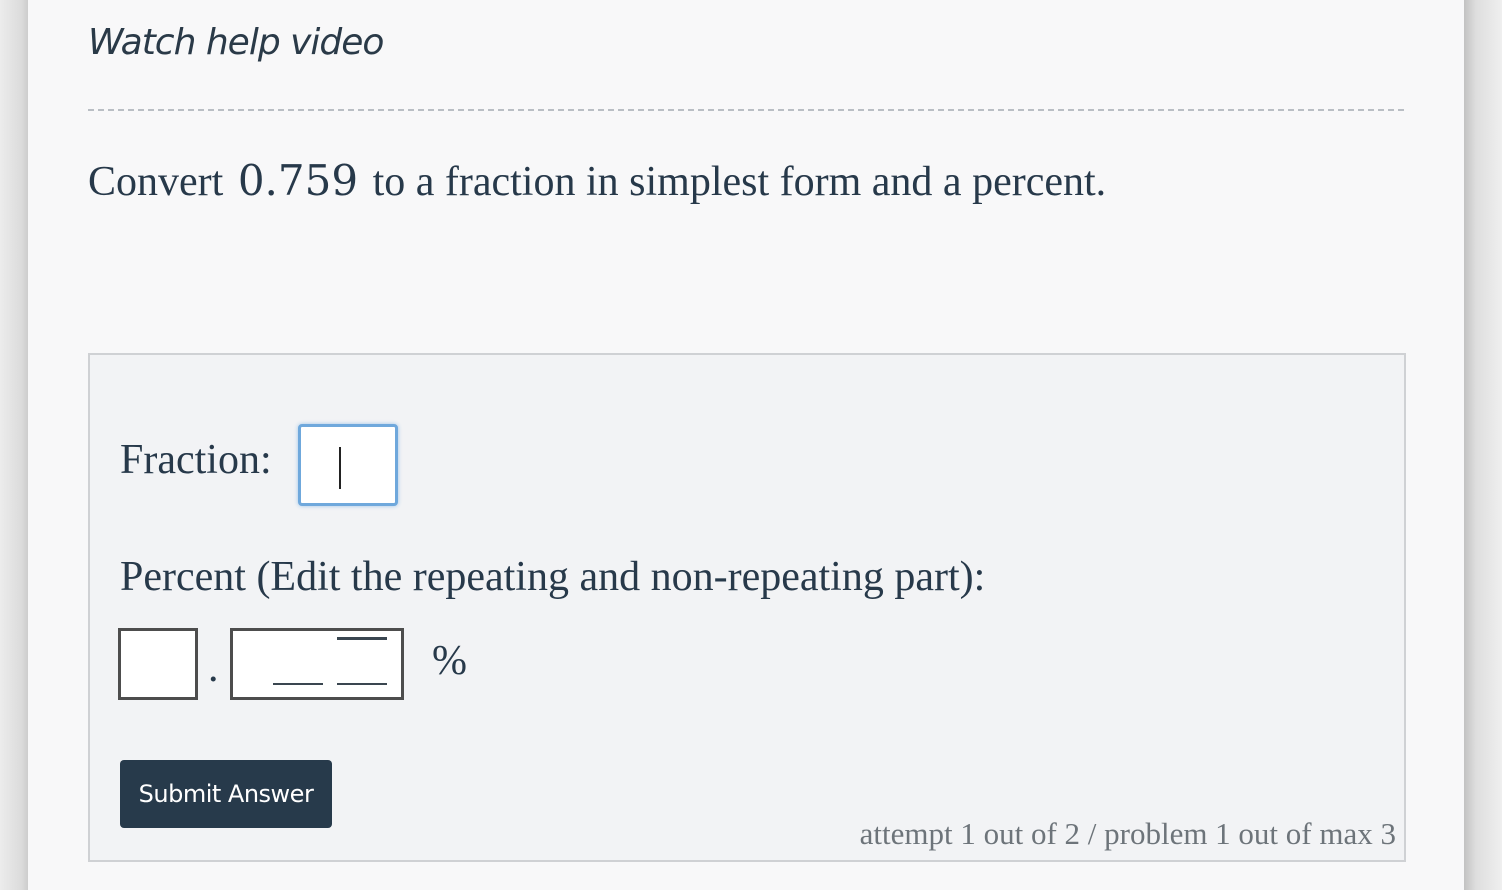  What do you see at coordinates (236, 42) in the screenshot?
I see `watch-help-video-link: Watch help video` at bounding box center [236, 42].